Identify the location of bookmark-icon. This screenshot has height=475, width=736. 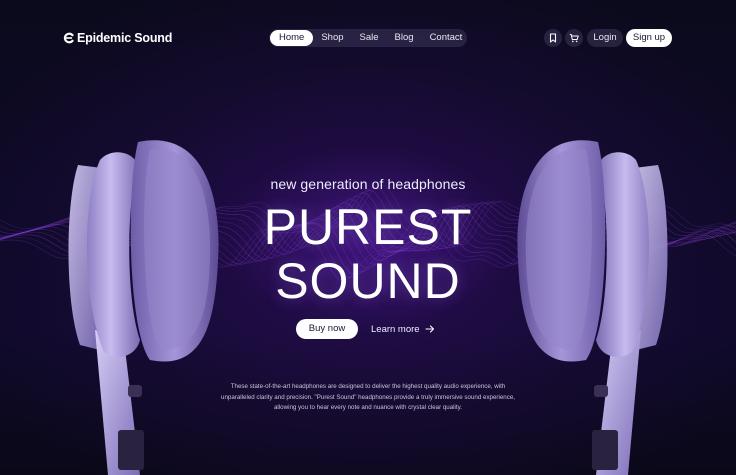
(553, 38).